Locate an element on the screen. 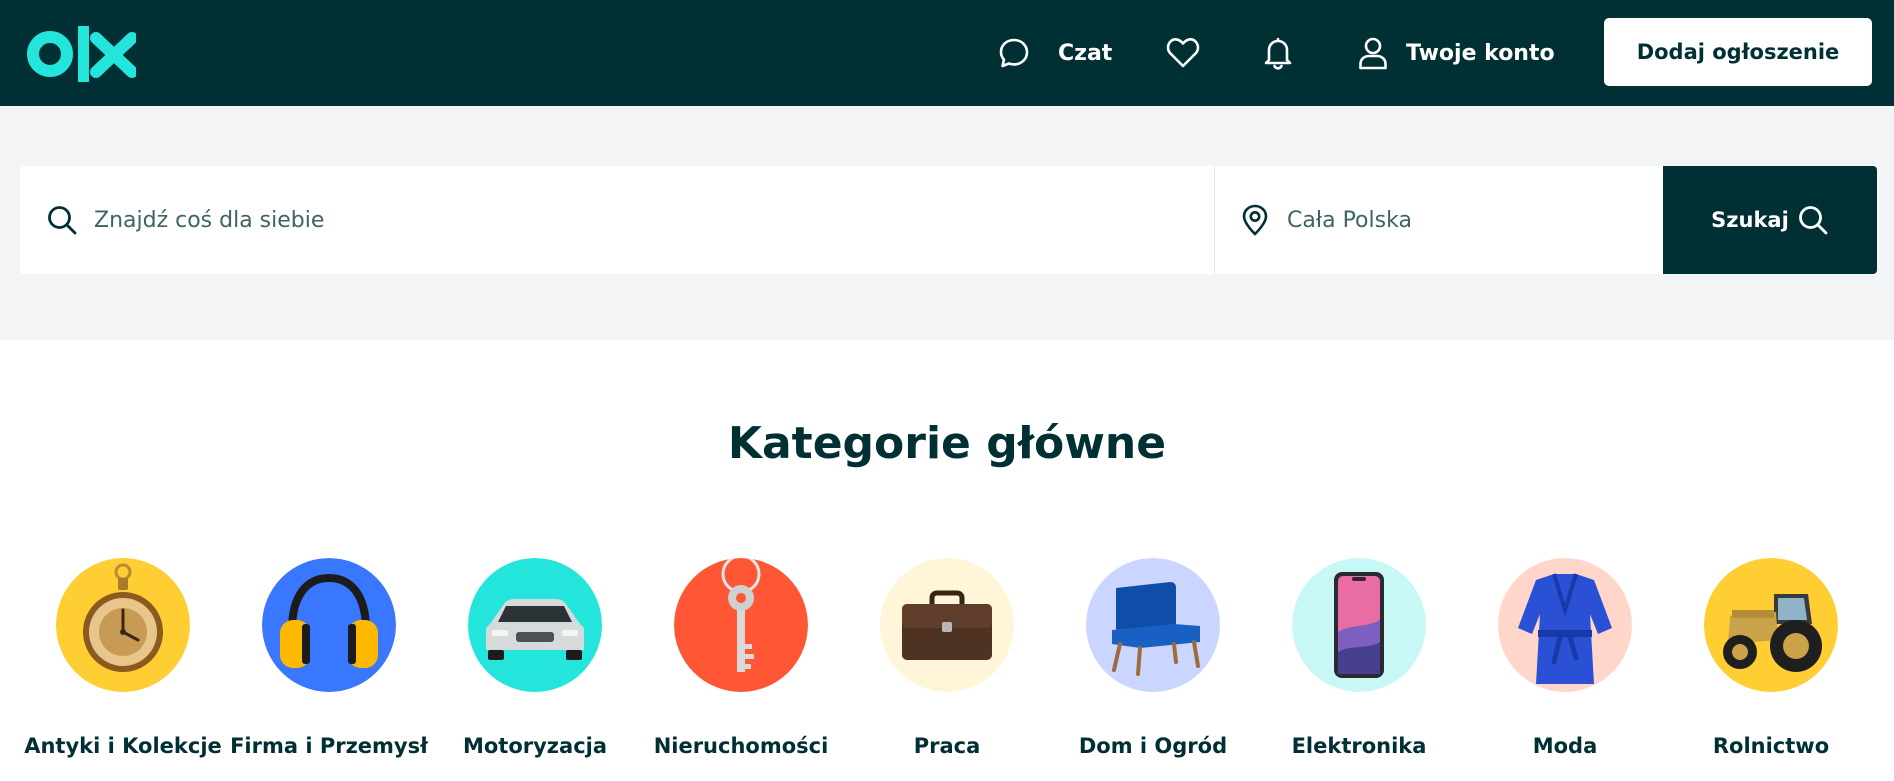  pocket-watch-icon is located at coordinates (123, 625).